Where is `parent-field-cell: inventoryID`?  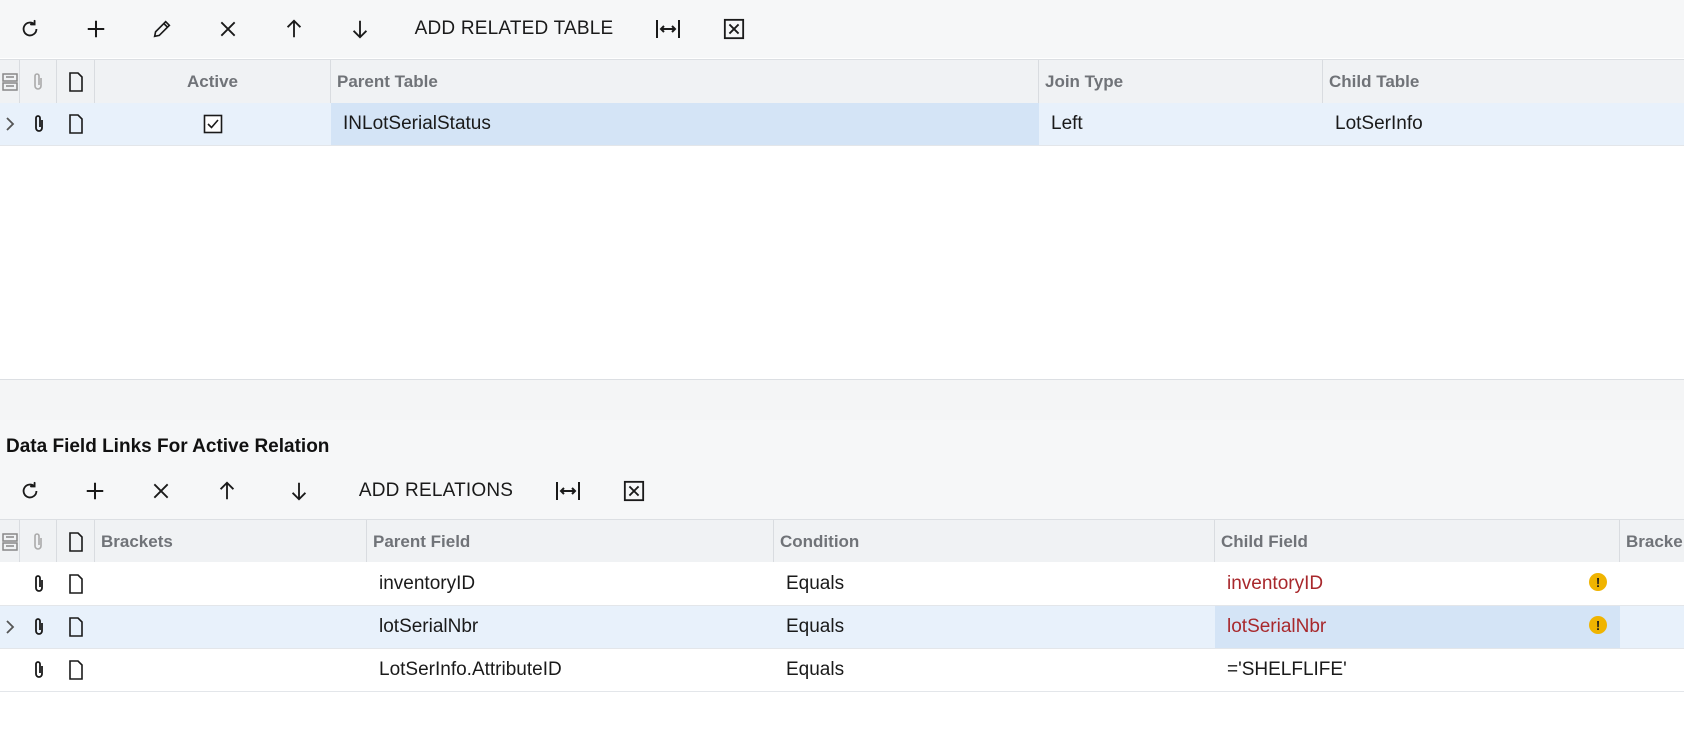 parent-field-cell: inventoryID is located at coordinates (570, 584).